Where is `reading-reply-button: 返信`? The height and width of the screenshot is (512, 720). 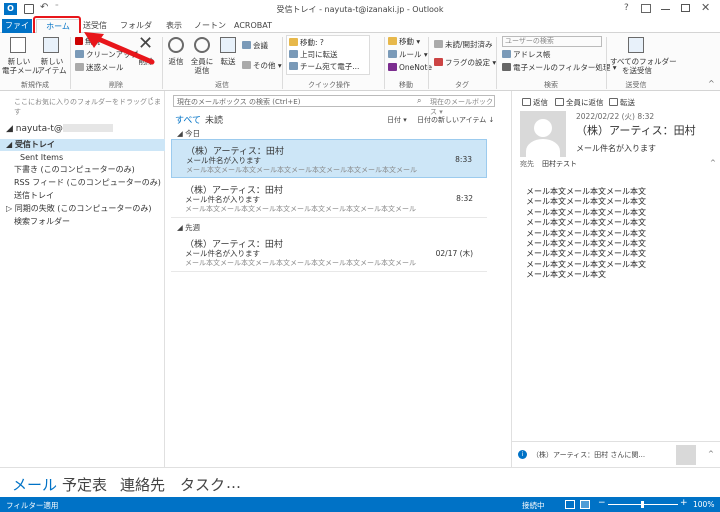
reading-reply-button: 返信 is located at coordinates (535, 102).